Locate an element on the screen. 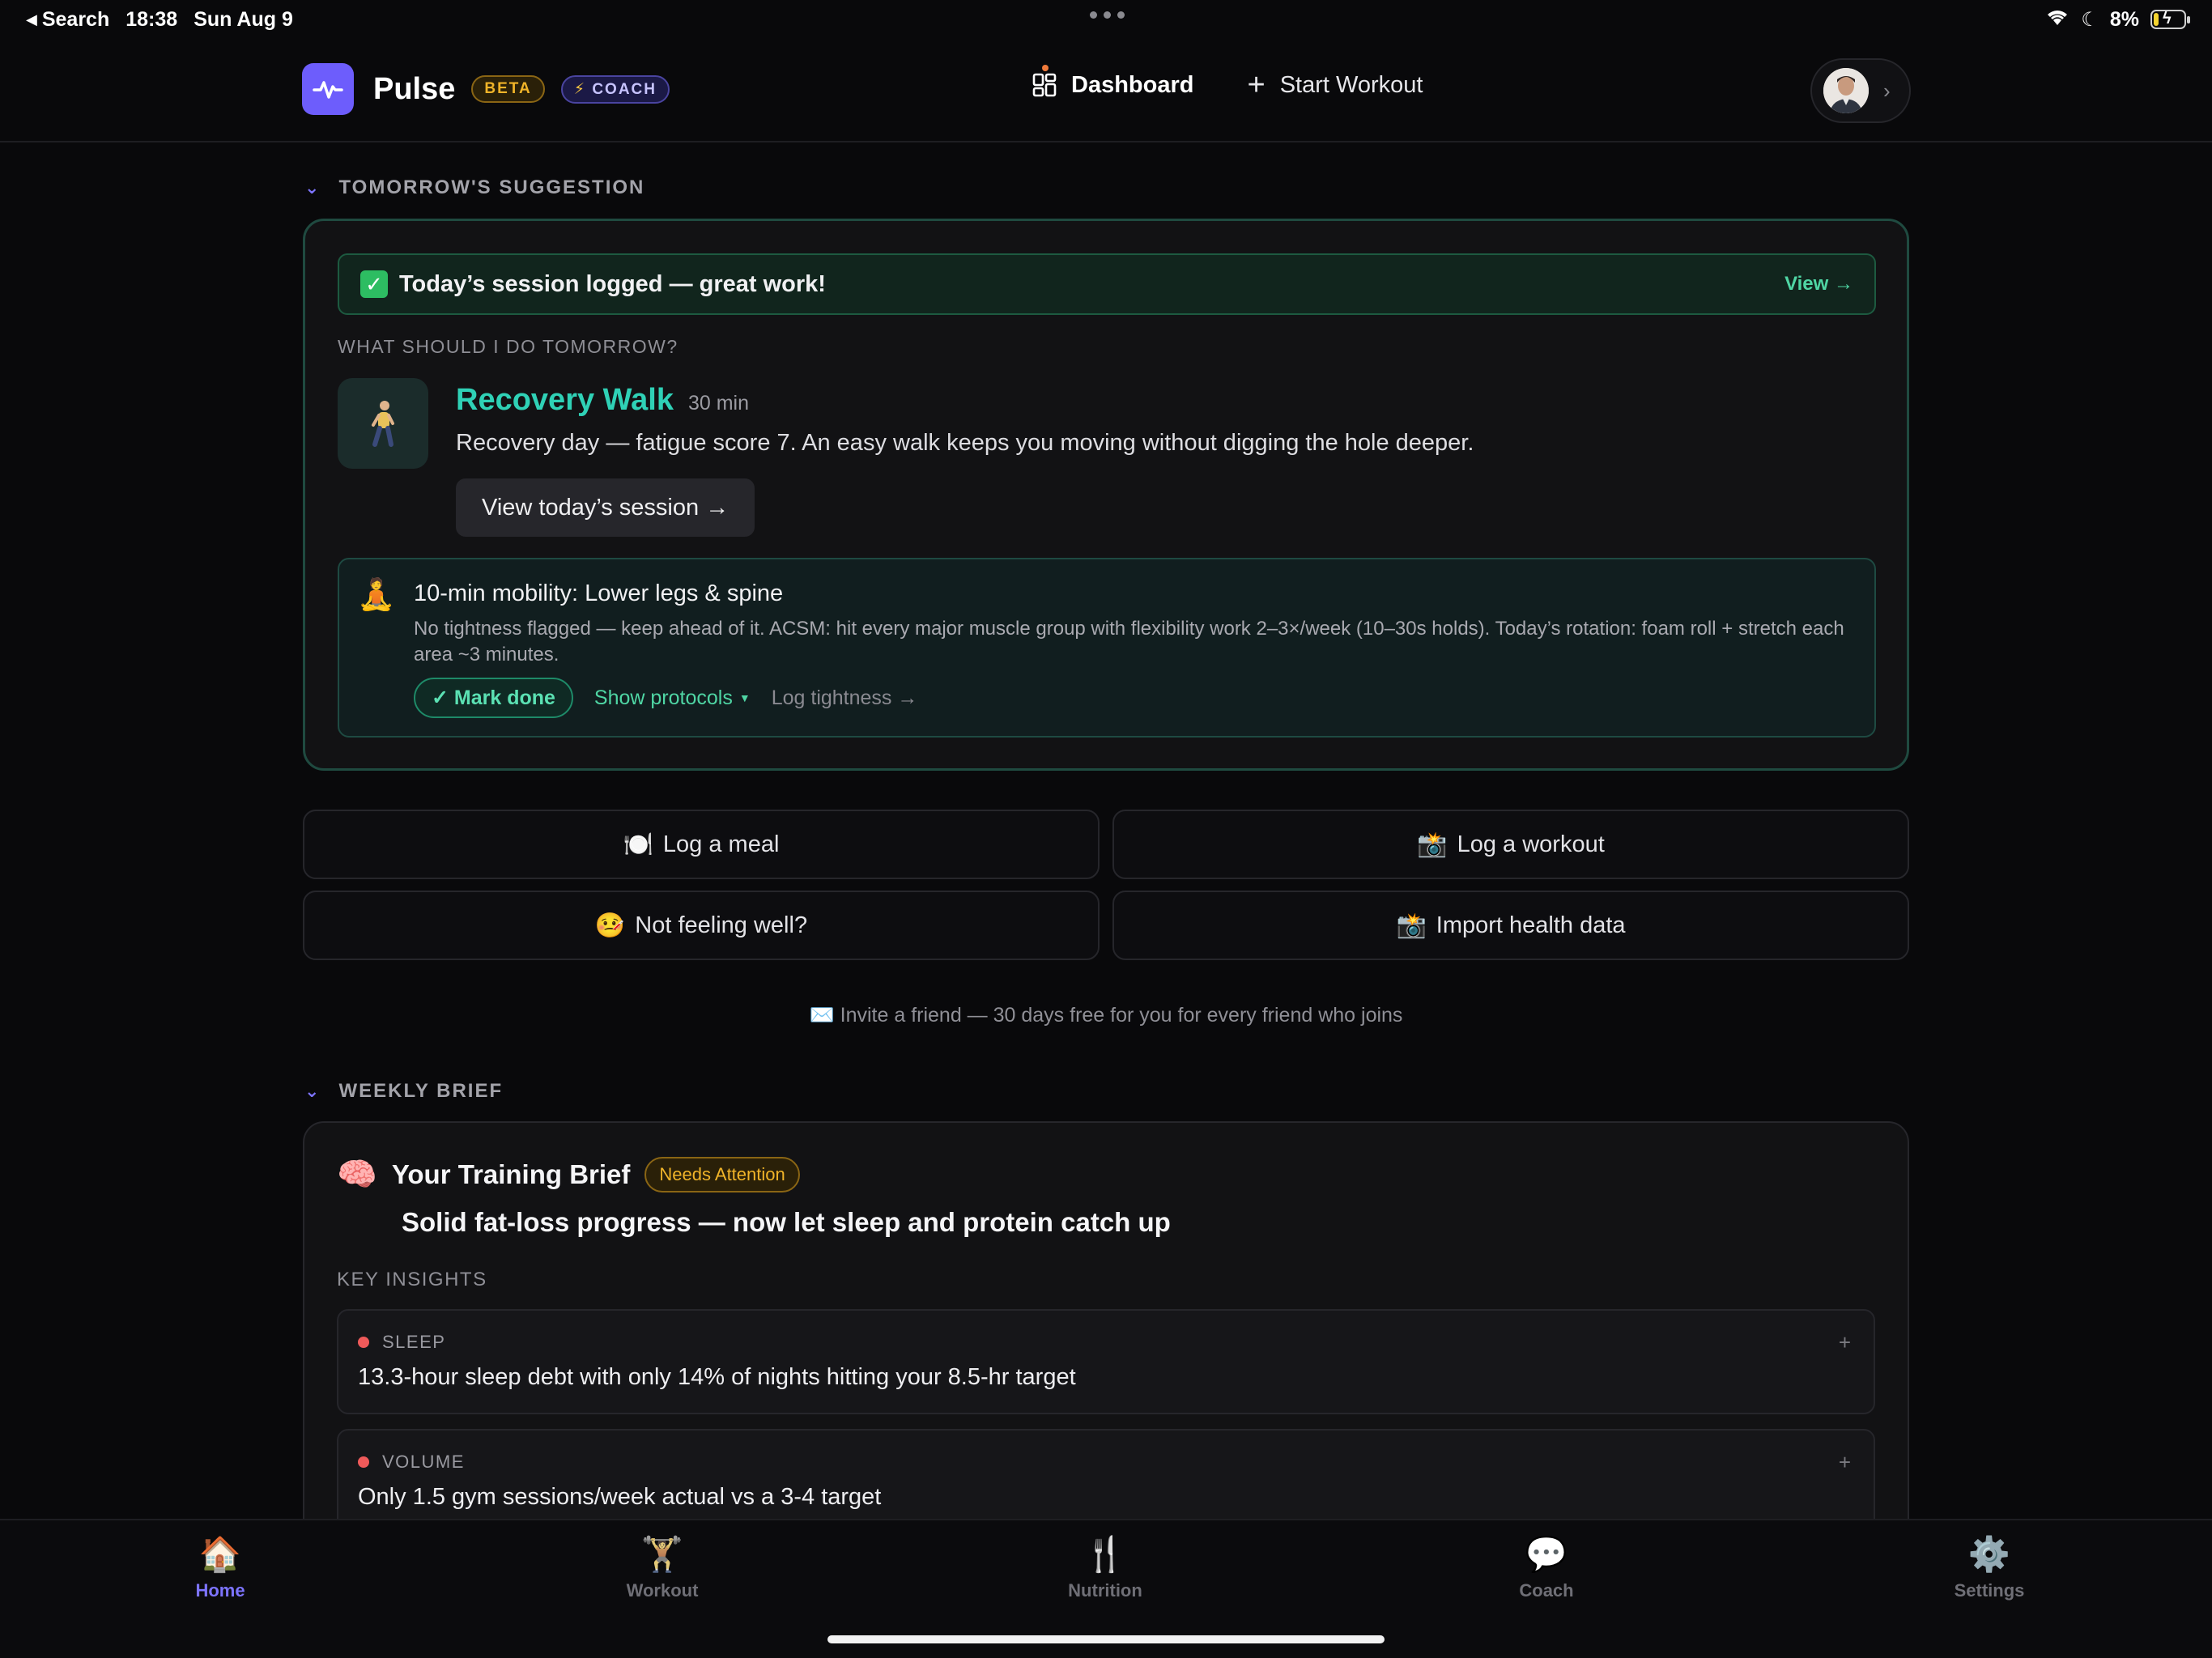  log-tightness-link: Log tightness → is located at coordinates (845, 698).